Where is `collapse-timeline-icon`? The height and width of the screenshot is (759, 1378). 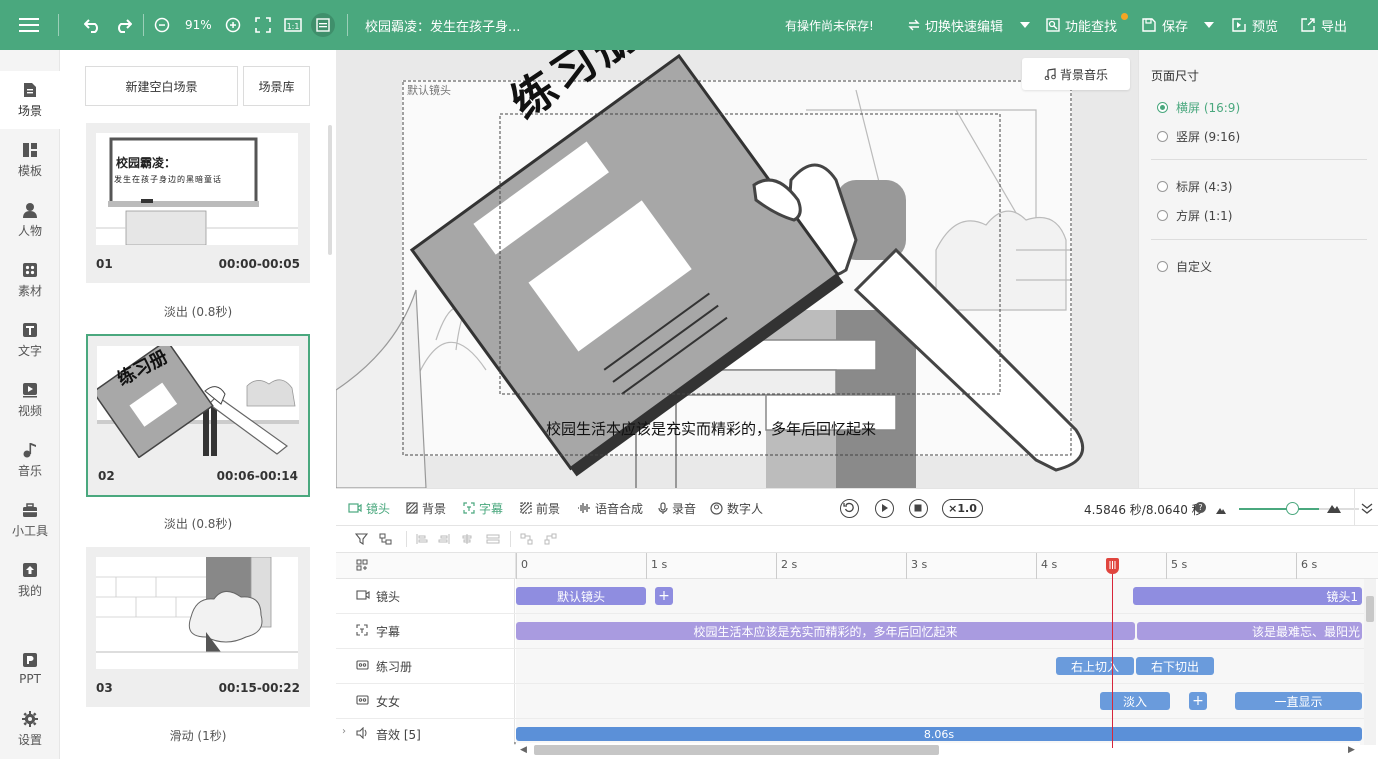 collapse-timeline-icon is located at coordinates (1367, 509).